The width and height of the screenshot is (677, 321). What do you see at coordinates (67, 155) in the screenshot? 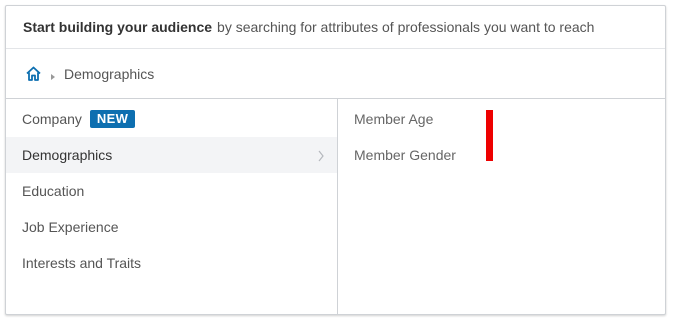
I see `category-label: Demographics` at bounding box center [67, 155].